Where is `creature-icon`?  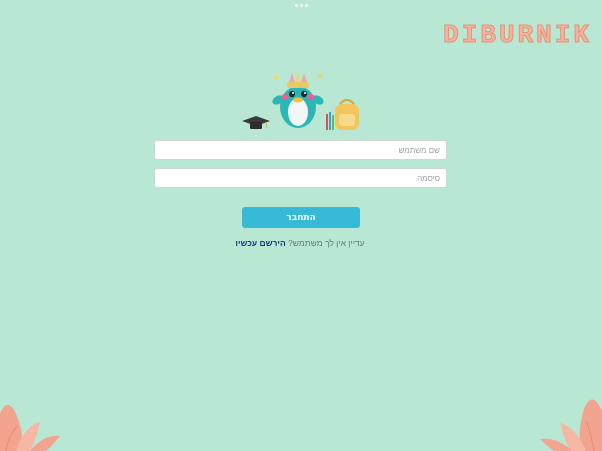
creature-icon is located at coordinates (298, 99).